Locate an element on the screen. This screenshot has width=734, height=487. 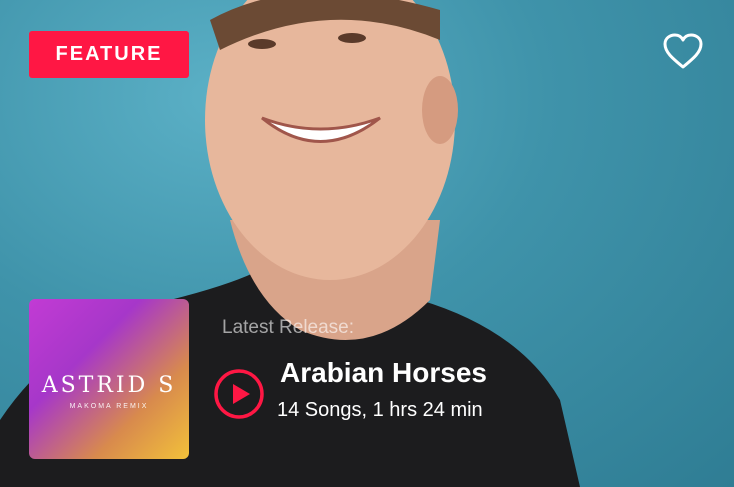
album-cover-subtitle: MAKOMA REMIX is located at coordinates (109, 406).